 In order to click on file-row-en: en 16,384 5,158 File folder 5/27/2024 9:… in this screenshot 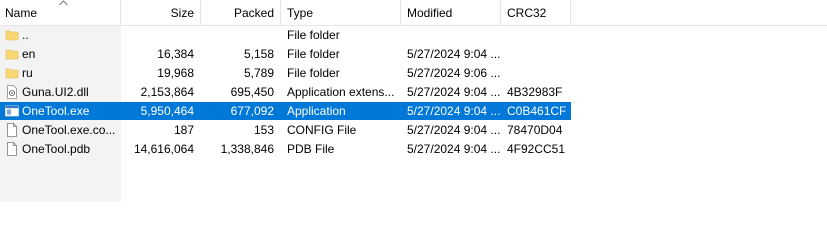, I will do `click(285, 54)`.